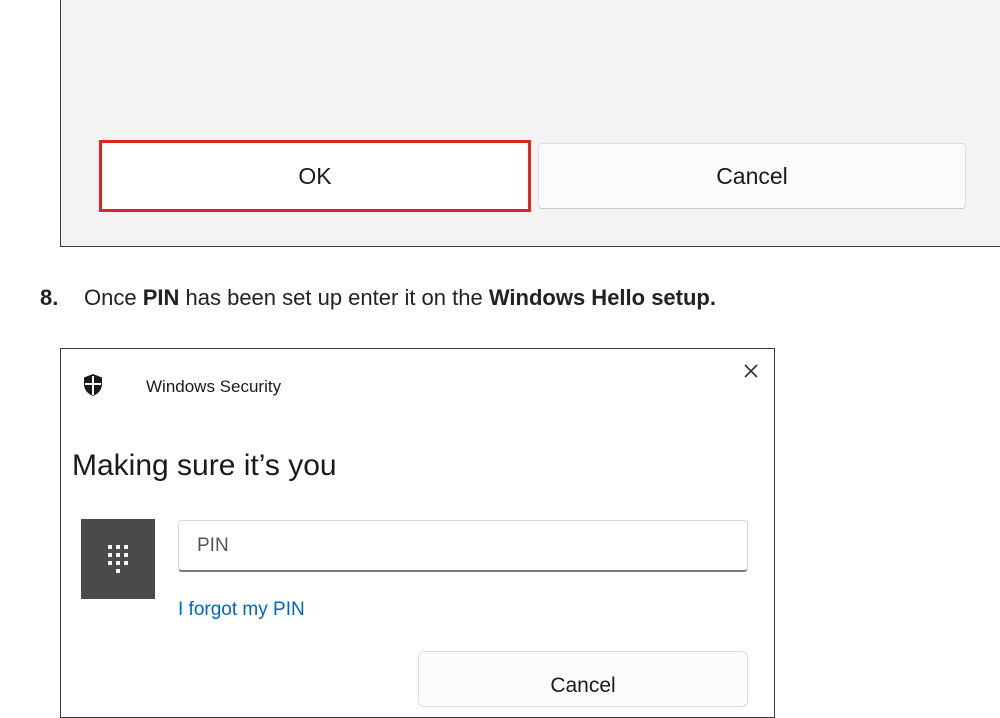  I want to click on step-text-before: Once, so click(113, 297).